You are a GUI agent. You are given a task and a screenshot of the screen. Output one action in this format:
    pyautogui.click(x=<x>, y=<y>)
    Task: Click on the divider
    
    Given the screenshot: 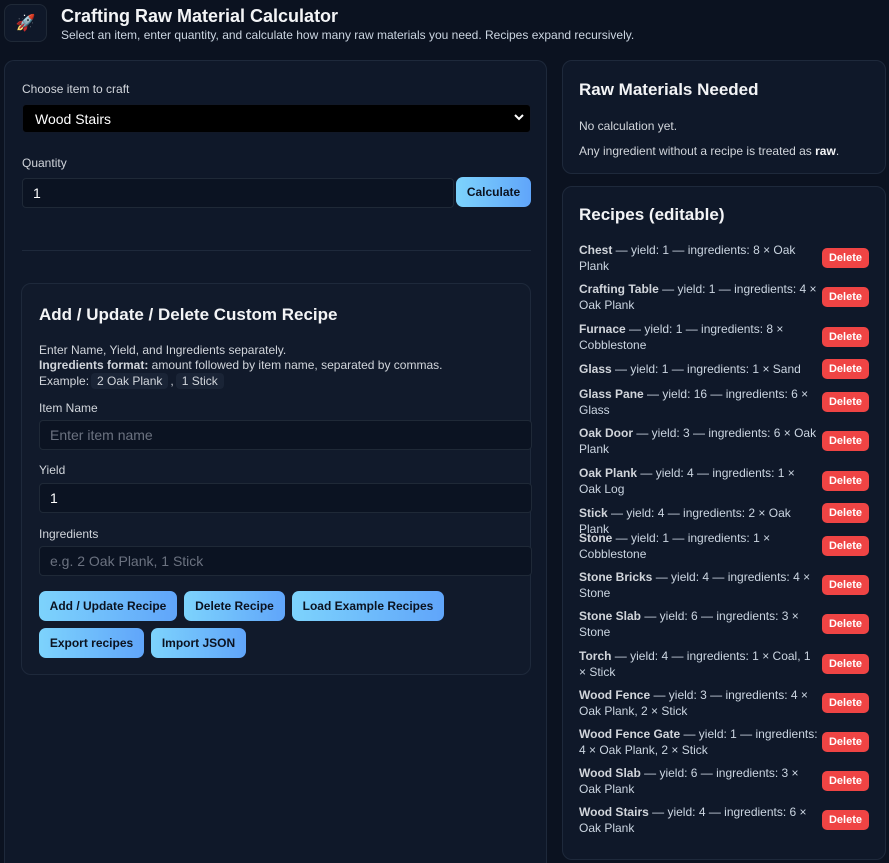 What is the action you would take?
    pyautogui.click(x=276, y=250)
    